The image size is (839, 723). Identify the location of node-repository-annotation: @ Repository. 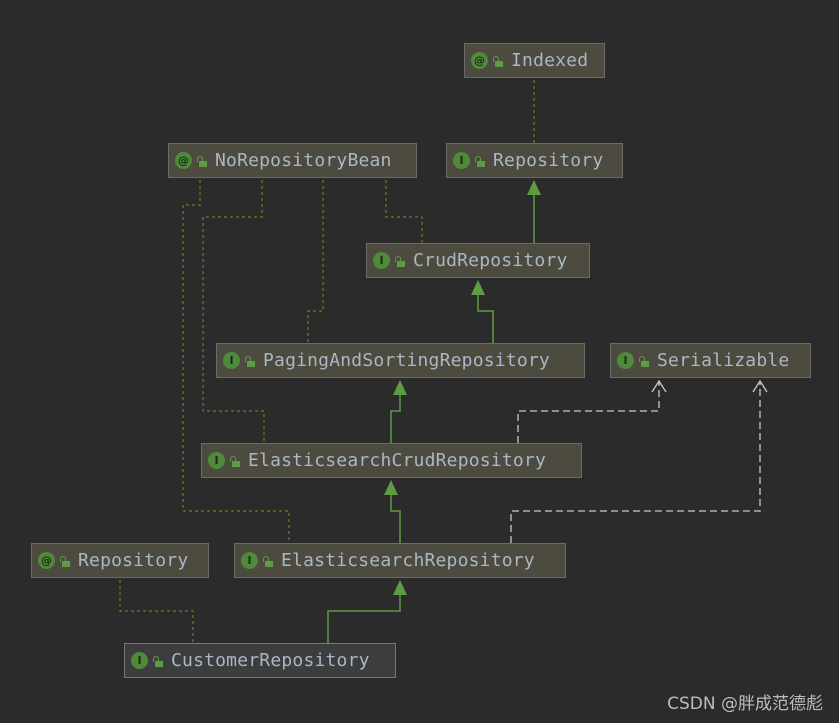
(120, 560).